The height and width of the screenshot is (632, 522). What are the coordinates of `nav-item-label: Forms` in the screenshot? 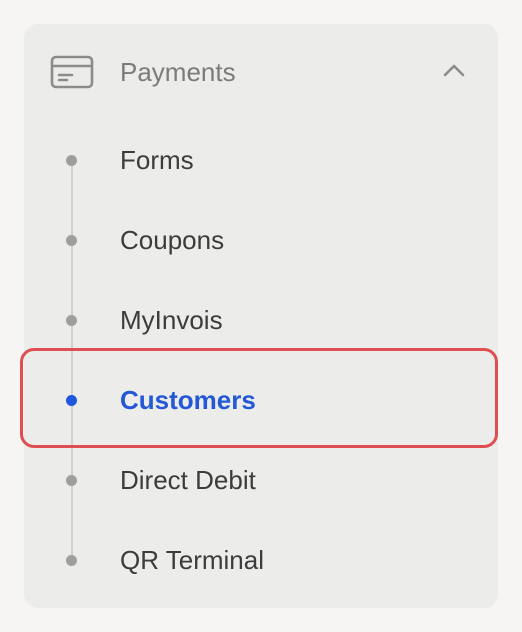 It's located at (157, 160).